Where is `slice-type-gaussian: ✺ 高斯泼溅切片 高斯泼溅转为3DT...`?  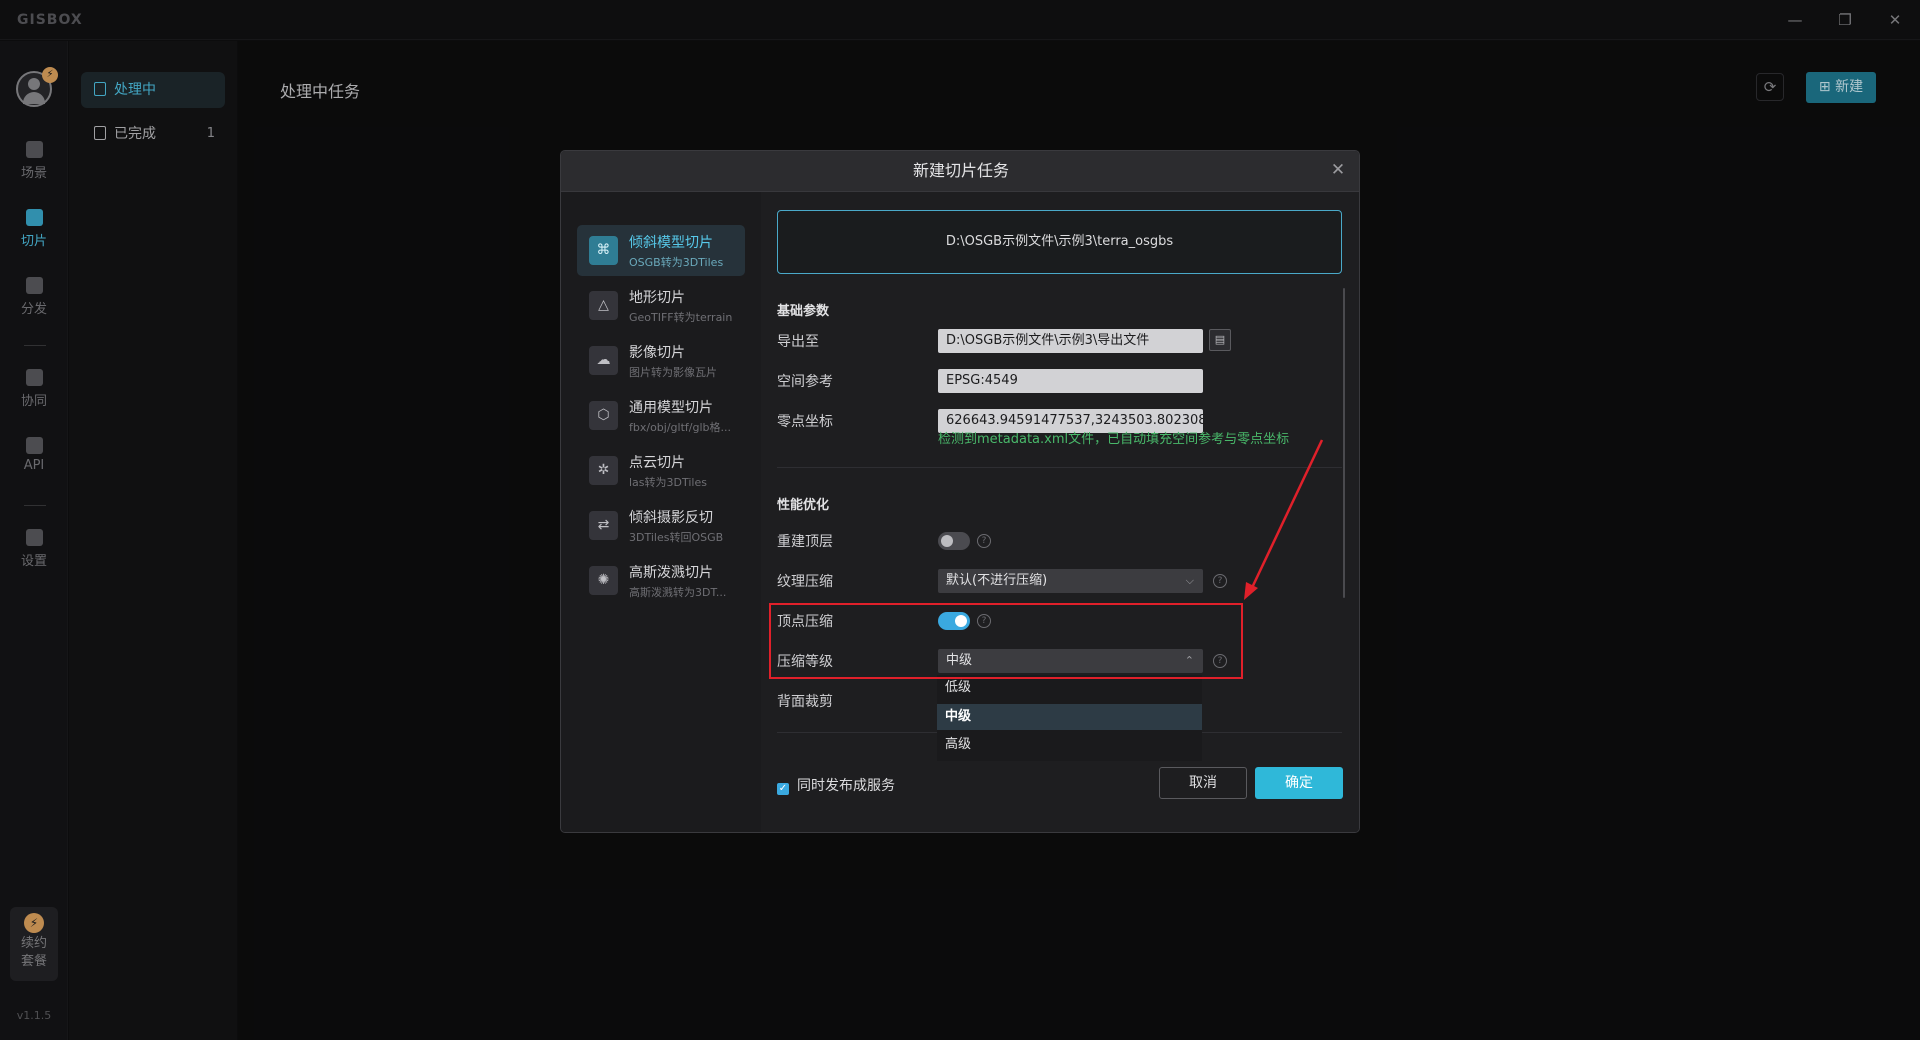 slice-type-gaussian: ✺ 高斯泼溅切片 高斯泼溅转为3DT... is located at coordinates (661, 580).